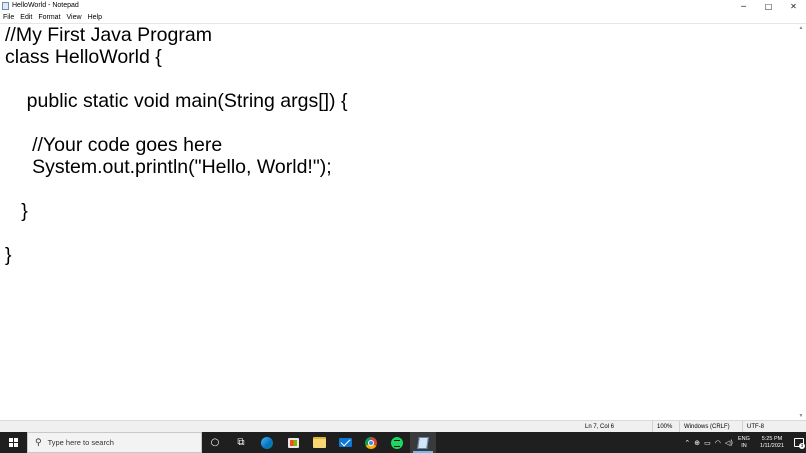 The width and height of the screenshot is (806, 453). Describe the element at coordinates (687, 443) in the screenshot. I see `chevron-up-icon: ⌃` at that location.